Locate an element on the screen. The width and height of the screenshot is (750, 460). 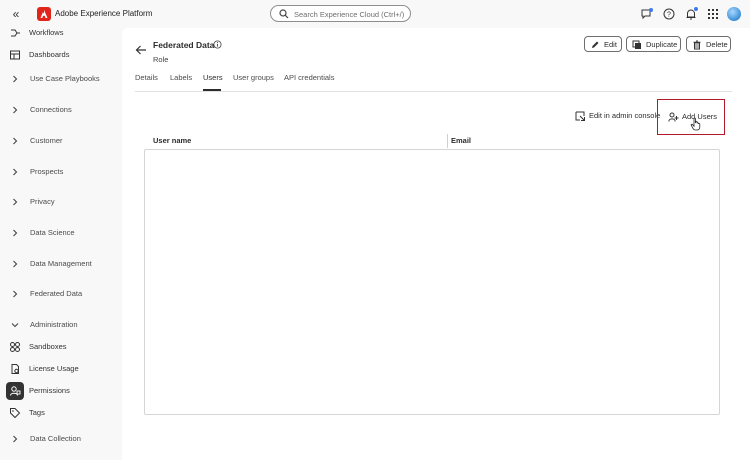
sidebar-item-label: Data Science is located at coordinates (52, 232).